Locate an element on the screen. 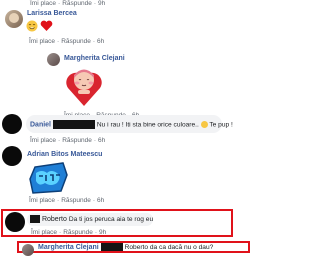  comment-bubble: Roberto Da ti jos peruca aia te rog eu is located at coordinates (90, 219).